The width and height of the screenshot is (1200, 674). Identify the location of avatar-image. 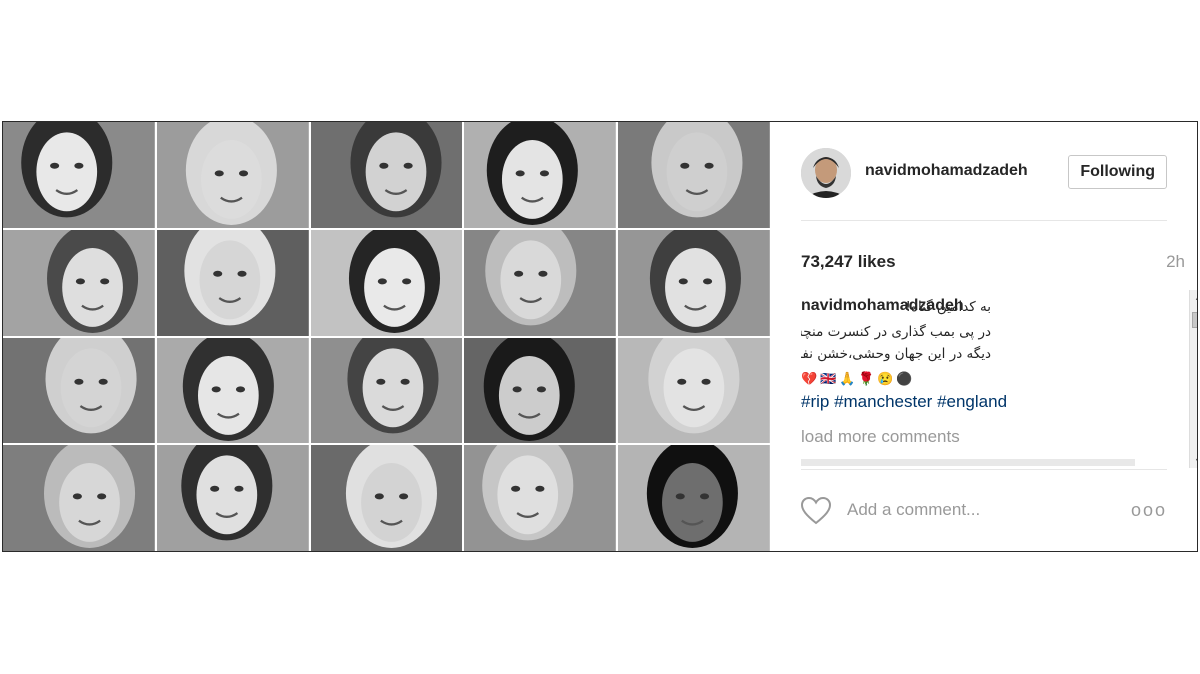
(826, 173).